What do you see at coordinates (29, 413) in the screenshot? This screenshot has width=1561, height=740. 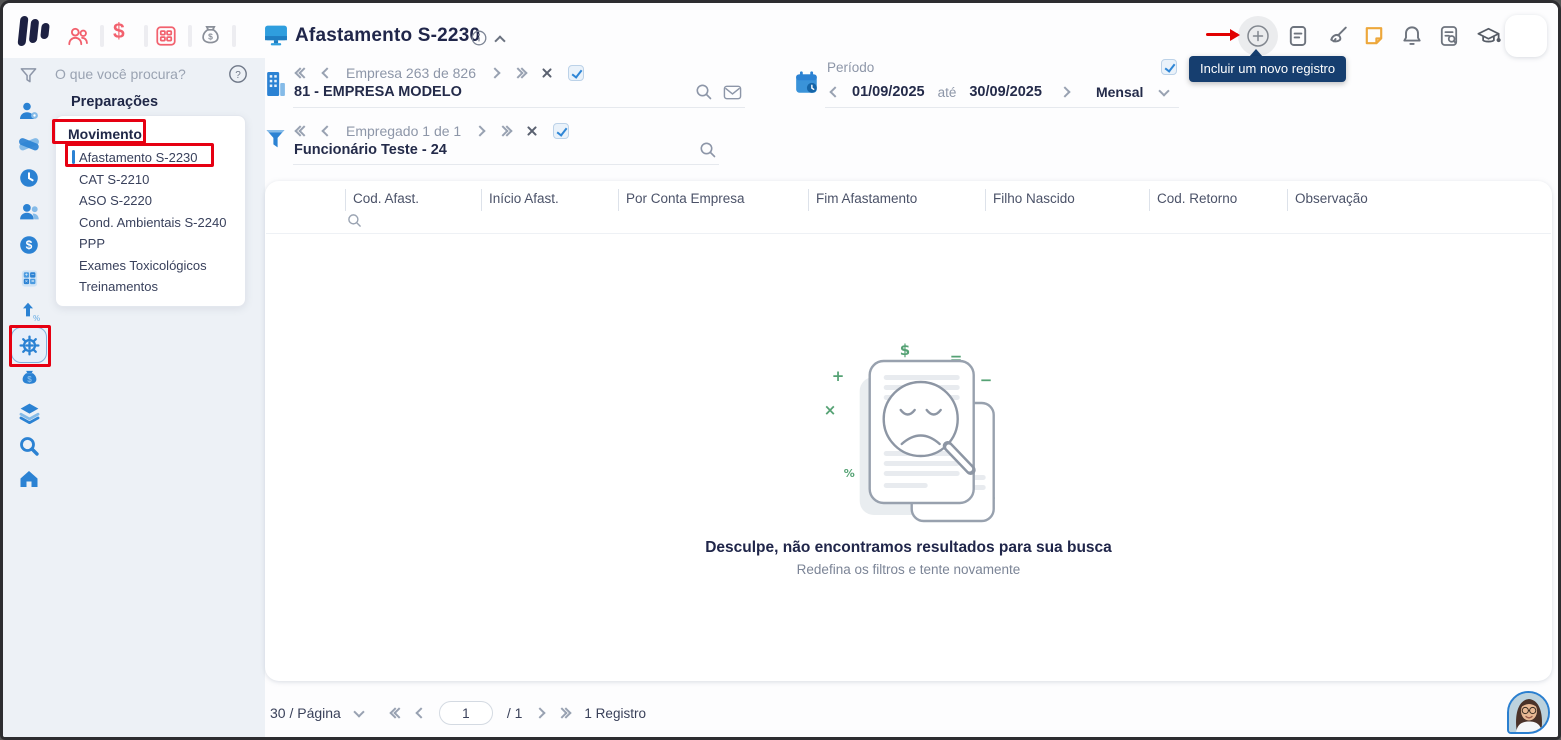 I see `rail-layers-icon` at bounding box center [29, 413].